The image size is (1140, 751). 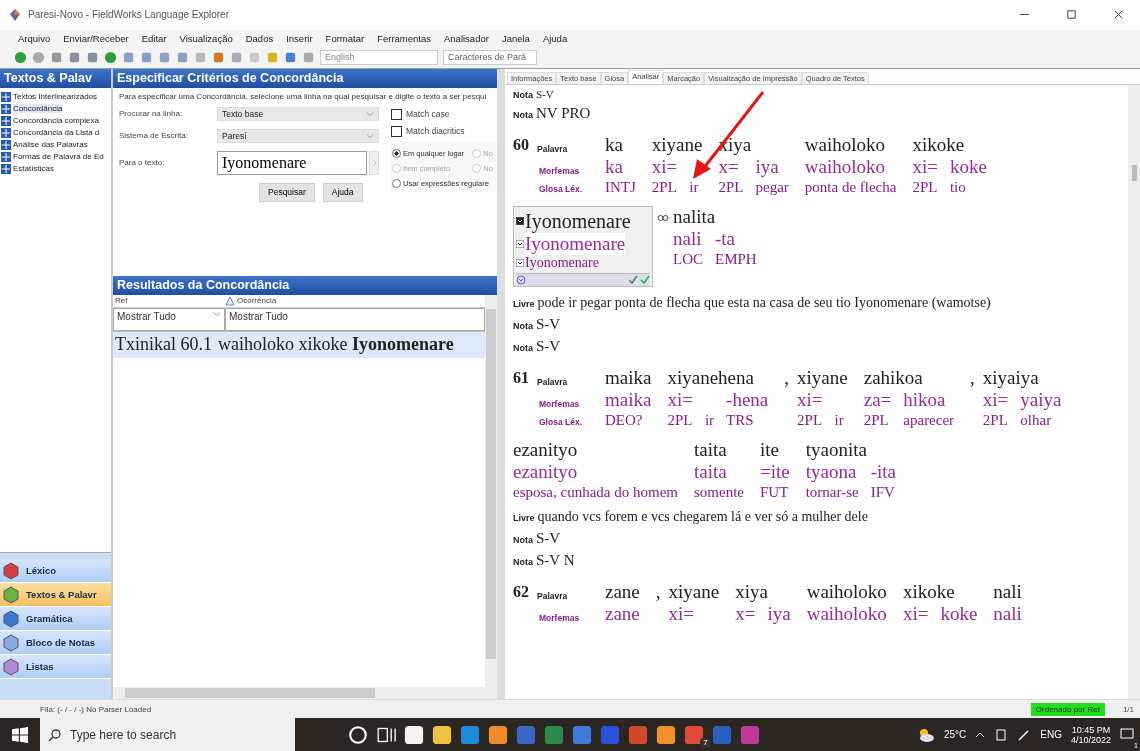 What do you see at coordinates (736, 259) in the screenshot?
I see `gloss-text: EMPH` at bounding box center [736, 259].